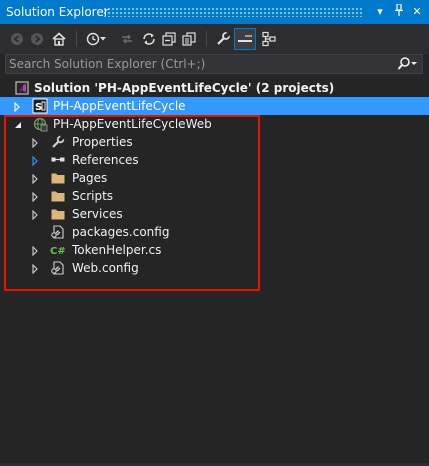  I want to click on collapse-all-icon, so click(169, 39).